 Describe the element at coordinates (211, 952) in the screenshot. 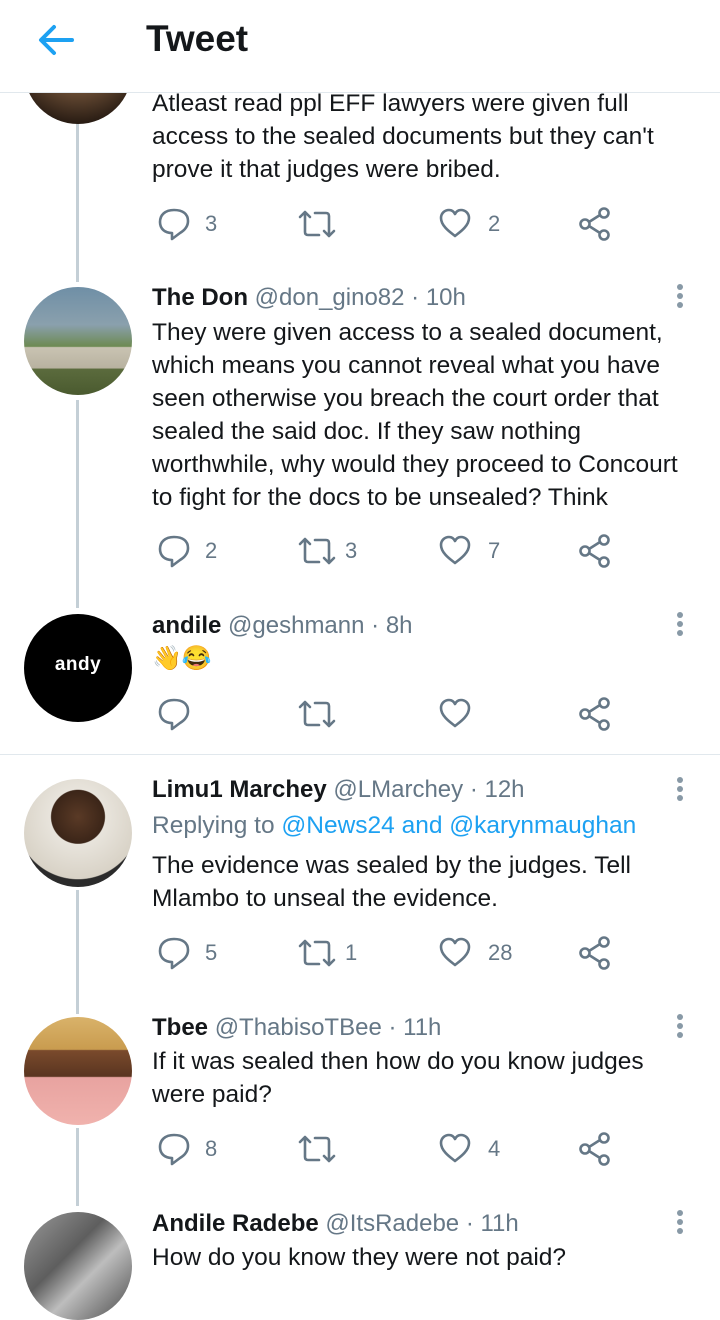

I see `reply-count: 5` at that location.